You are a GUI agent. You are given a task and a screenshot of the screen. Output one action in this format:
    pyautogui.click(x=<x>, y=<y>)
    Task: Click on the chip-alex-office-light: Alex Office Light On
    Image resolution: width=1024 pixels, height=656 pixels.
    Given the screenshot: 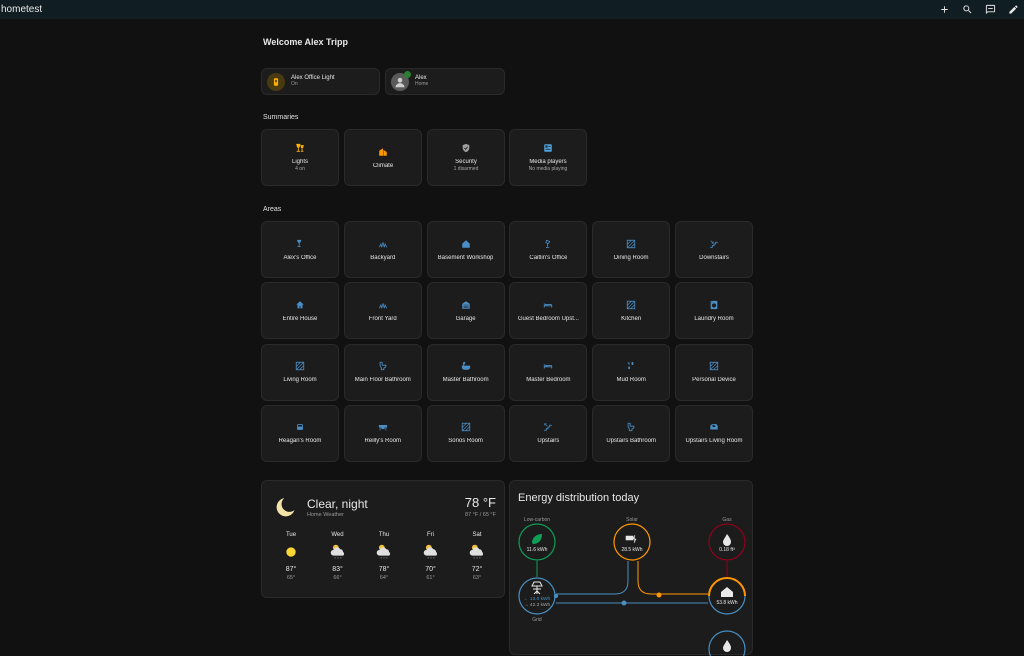 What is the action you would take?
    pyautogui.click(x=320, y=81)
    